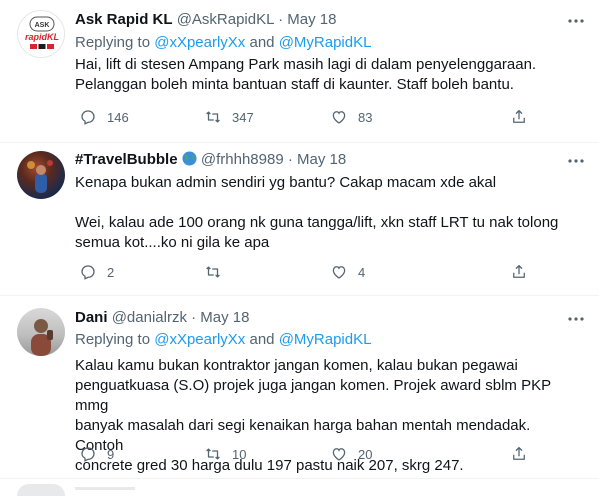  Describe the element at coordinates (91, 317) in the screenshot. I see `display-name: Dani` at that location.